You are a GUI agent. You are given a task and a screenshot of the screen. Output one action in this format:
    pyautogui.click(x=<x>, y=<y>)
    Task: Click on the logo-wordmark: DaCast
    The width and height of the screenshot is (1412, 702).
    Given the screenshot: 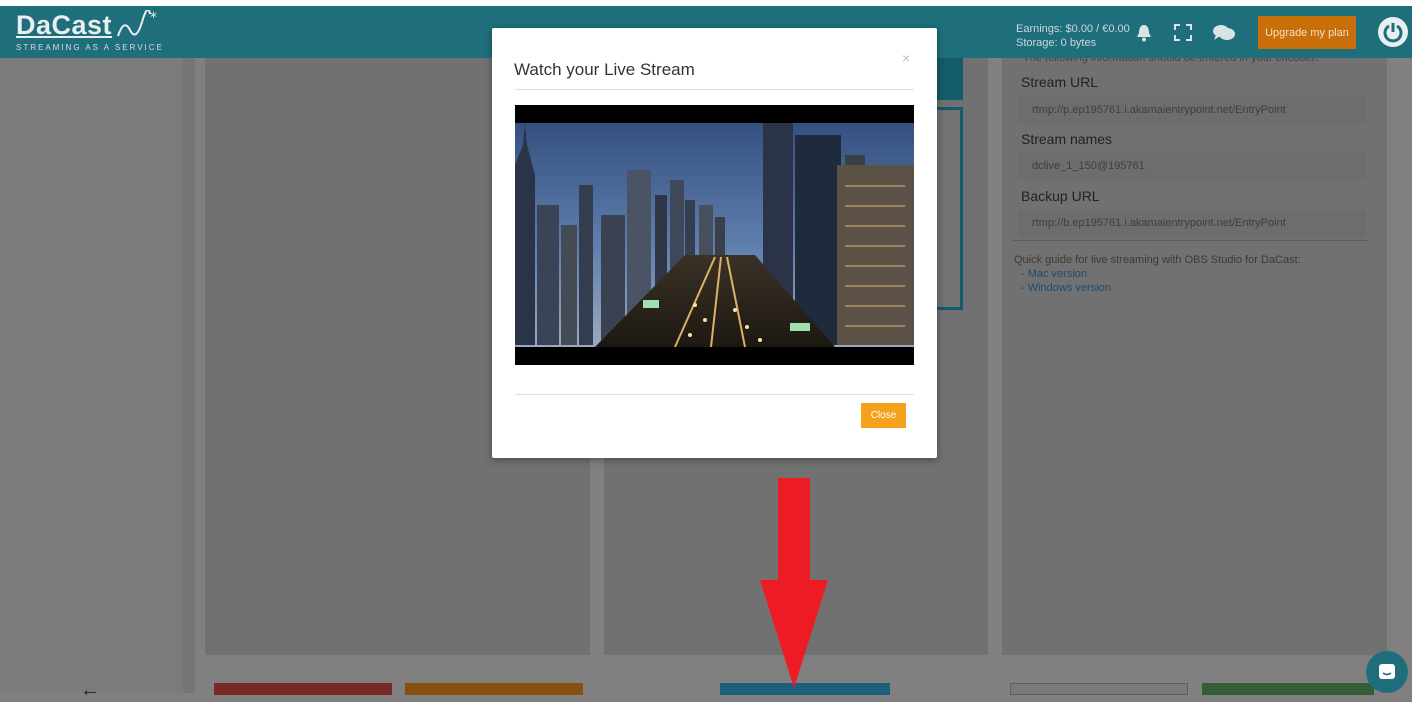 What is the action you would take?
    pyautogui.click(x=64, y=25)
    